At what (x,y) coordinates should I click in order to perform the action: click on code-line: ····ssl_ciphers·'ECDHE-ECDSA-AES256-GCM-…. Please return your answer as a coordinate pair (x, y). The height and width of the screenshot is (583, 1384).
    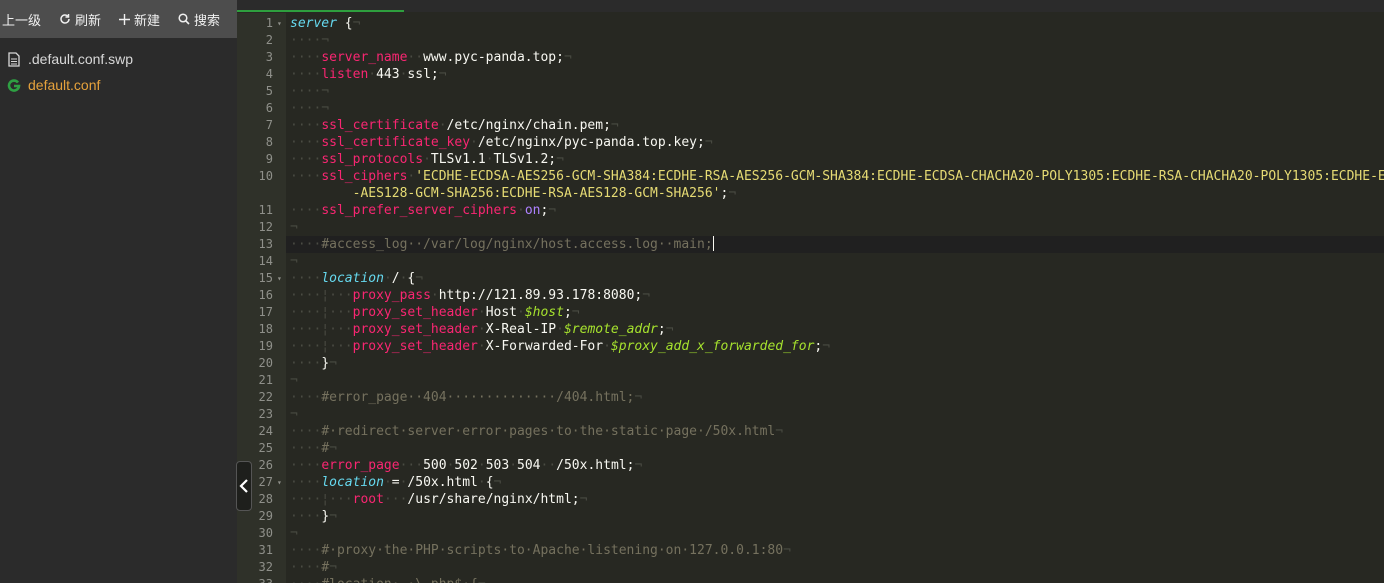
    Looking at the image, I should click on (835, 176).